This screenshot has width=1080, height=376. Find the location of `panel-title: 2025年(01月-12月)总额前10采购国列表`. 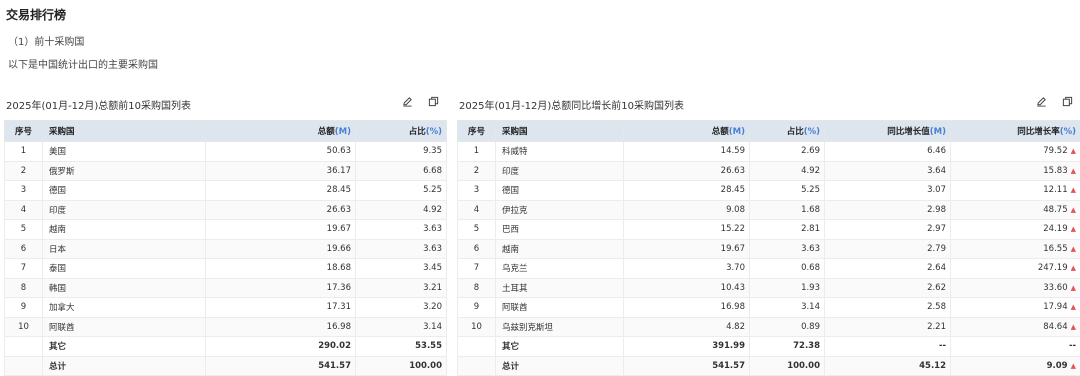

panel-title: 2025年(01月-12月)总额前10采购国列表 is located at coordinates (99, 106).